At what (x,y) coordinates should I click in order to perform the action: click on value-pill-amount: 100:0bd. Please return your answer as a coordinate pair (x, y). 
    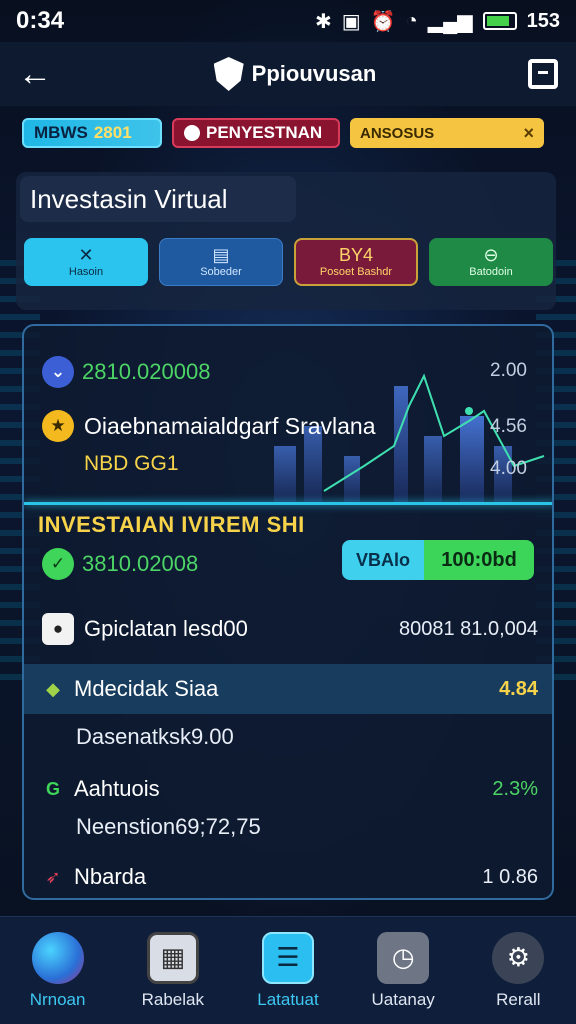
    Looking at the image, I should click on (479, 560).